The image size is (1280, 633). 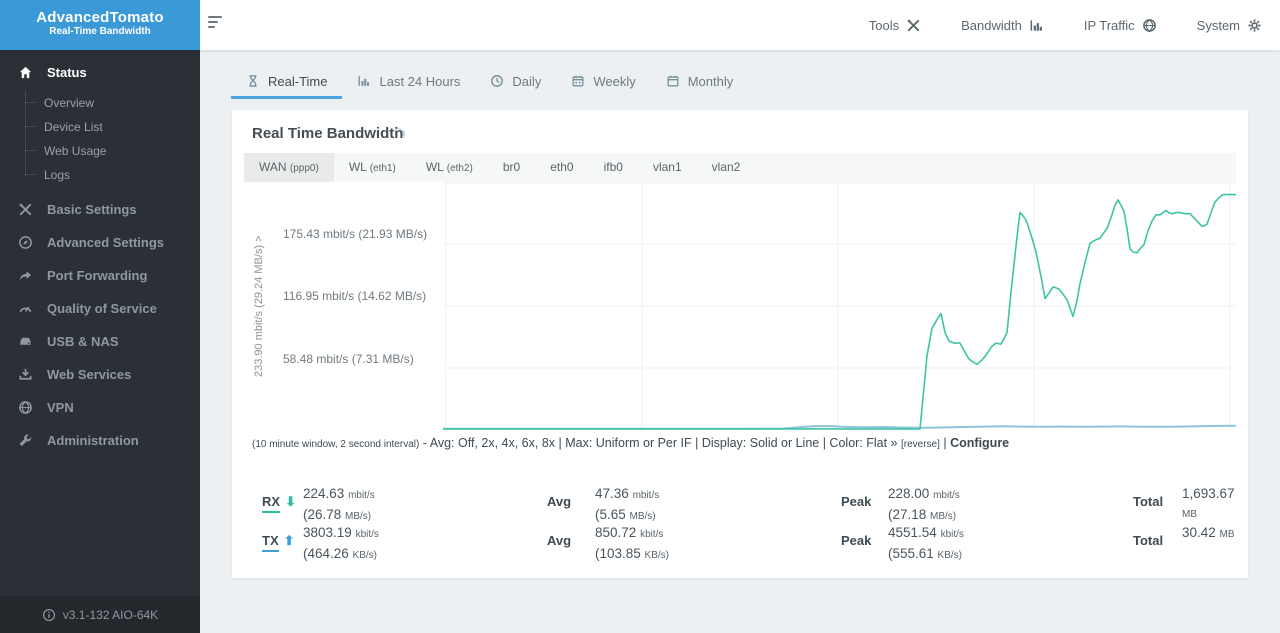 I want to click on iface-tab-eth0: eth0, so click(x=561, y=167).